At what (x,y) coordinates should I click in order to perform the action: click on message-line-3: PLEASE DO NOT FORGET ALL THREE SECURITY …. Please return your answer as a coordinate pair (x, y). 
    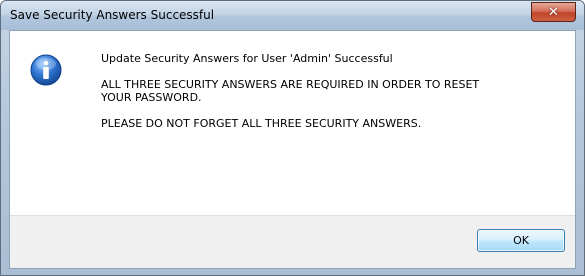
    Looking at the image, I should click on (261, 123).